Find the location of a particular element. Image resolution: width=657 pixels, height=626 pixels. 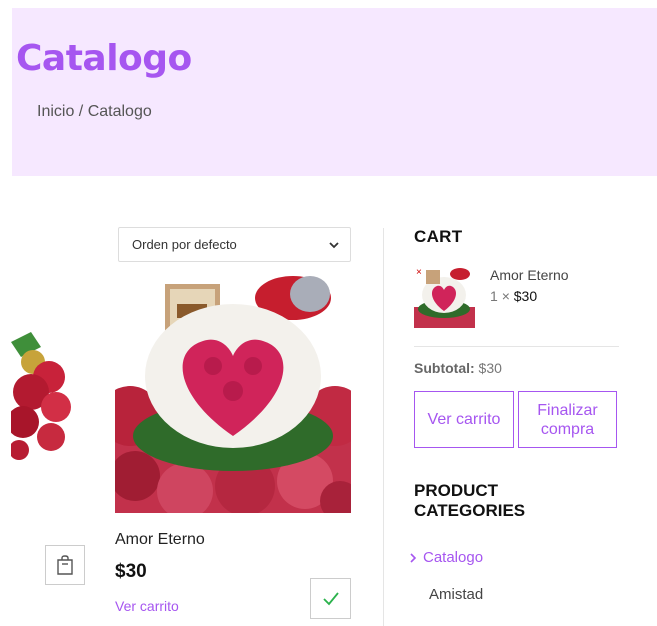

chevron-right-icon is located at coordinates (413, 557).